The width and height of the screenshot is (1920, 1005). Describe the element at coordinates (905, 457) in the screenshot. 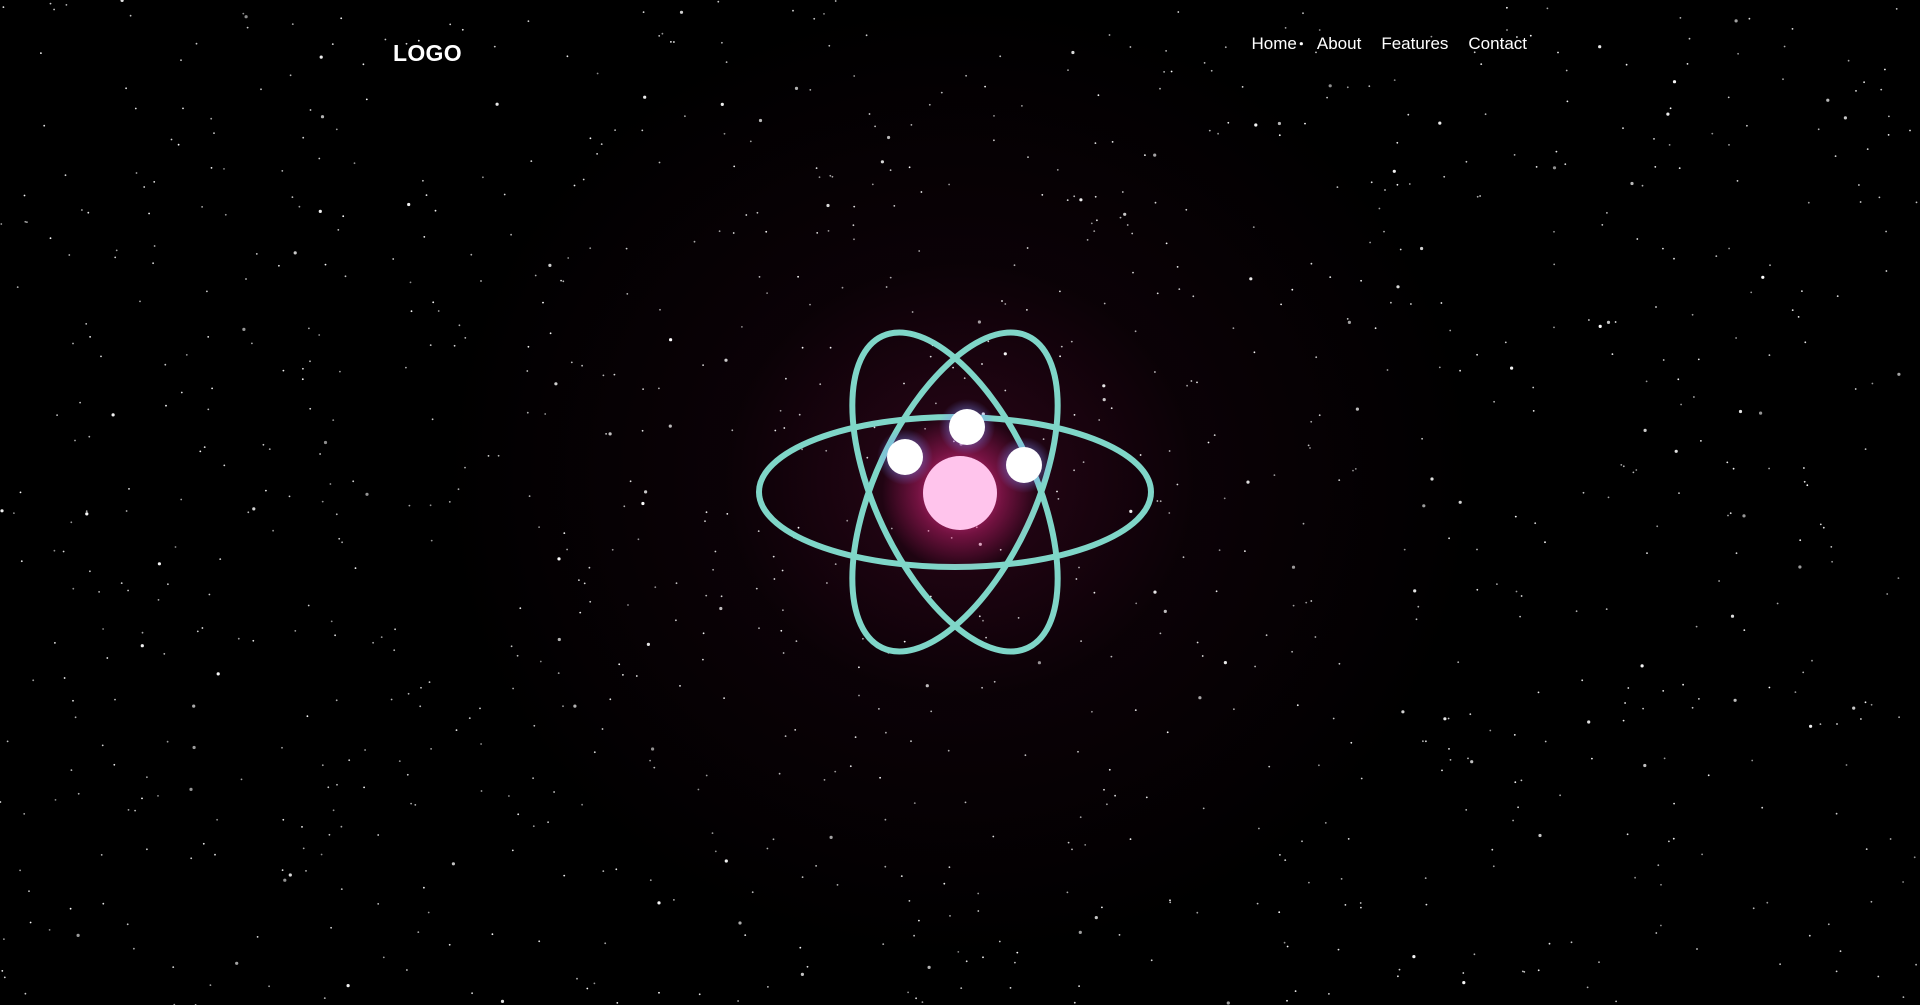

I see `electron-left` at that location.